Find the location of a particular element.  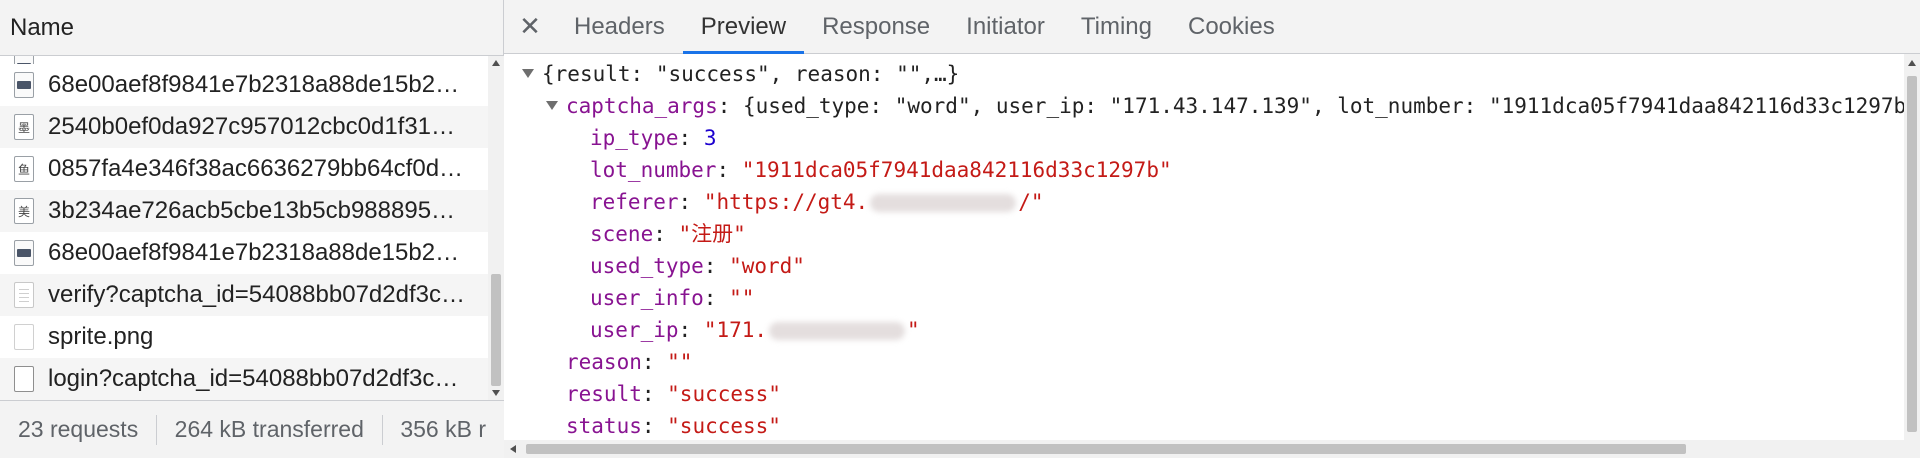

request-name: 2540b0ef0da927c957012cbc0d1f31b6.png is located at coordinates (258, 126).